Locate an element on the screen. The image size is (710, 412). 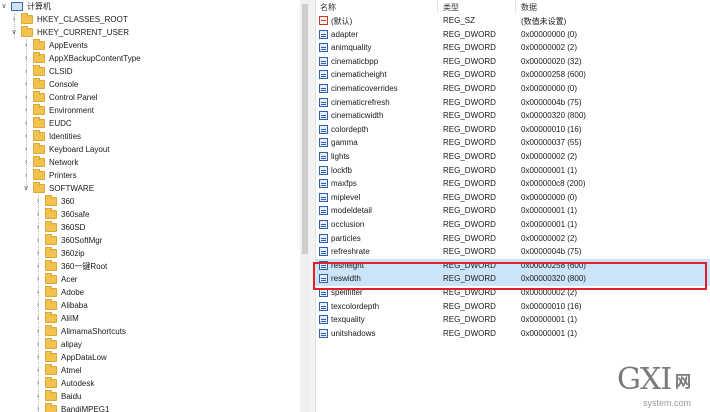
tree-node: › Environment is located at coordinates (58, 110).